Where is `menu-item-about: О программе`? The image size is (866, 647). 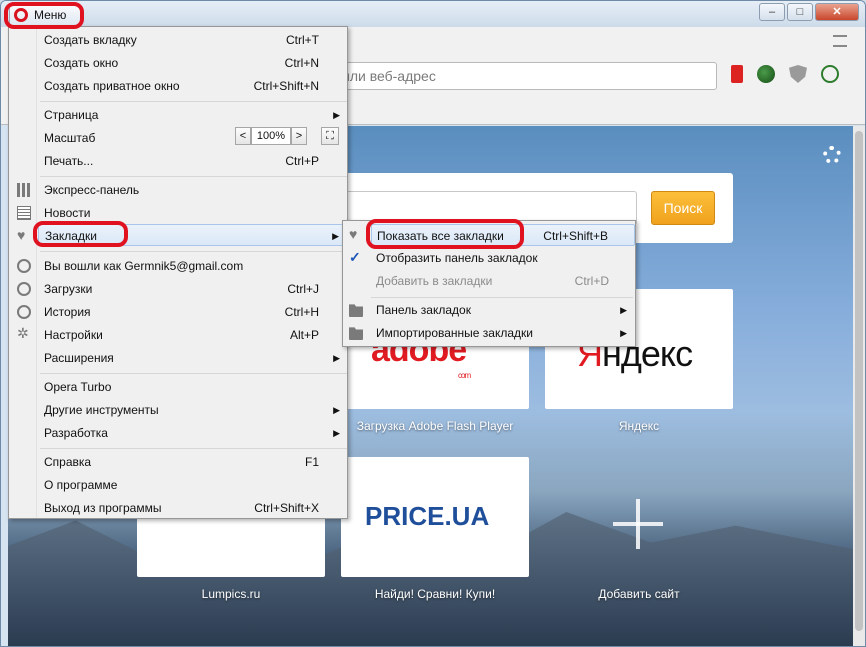
menu-item-about: О программе is located at coordinates (192, 485).